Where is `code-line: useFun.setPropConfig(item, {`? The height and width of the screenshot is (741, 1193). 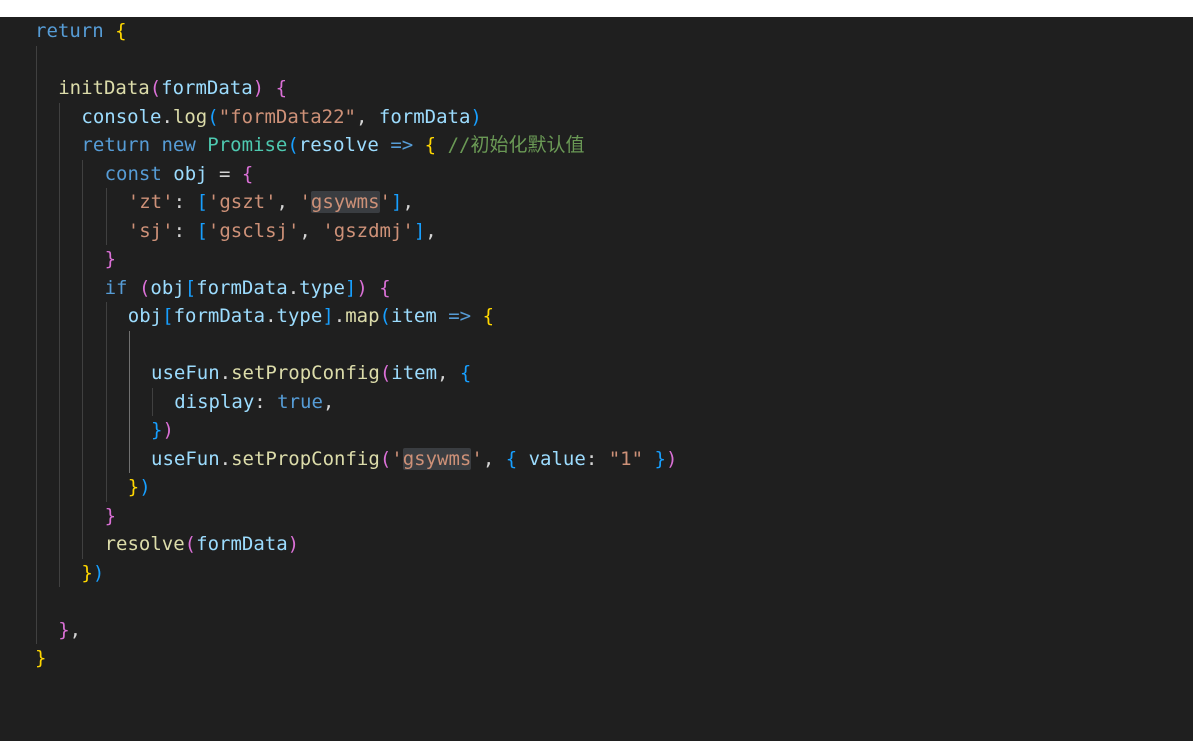 code-line: useFun.setPropConfig(item, { is located at coordinates (596, 373).